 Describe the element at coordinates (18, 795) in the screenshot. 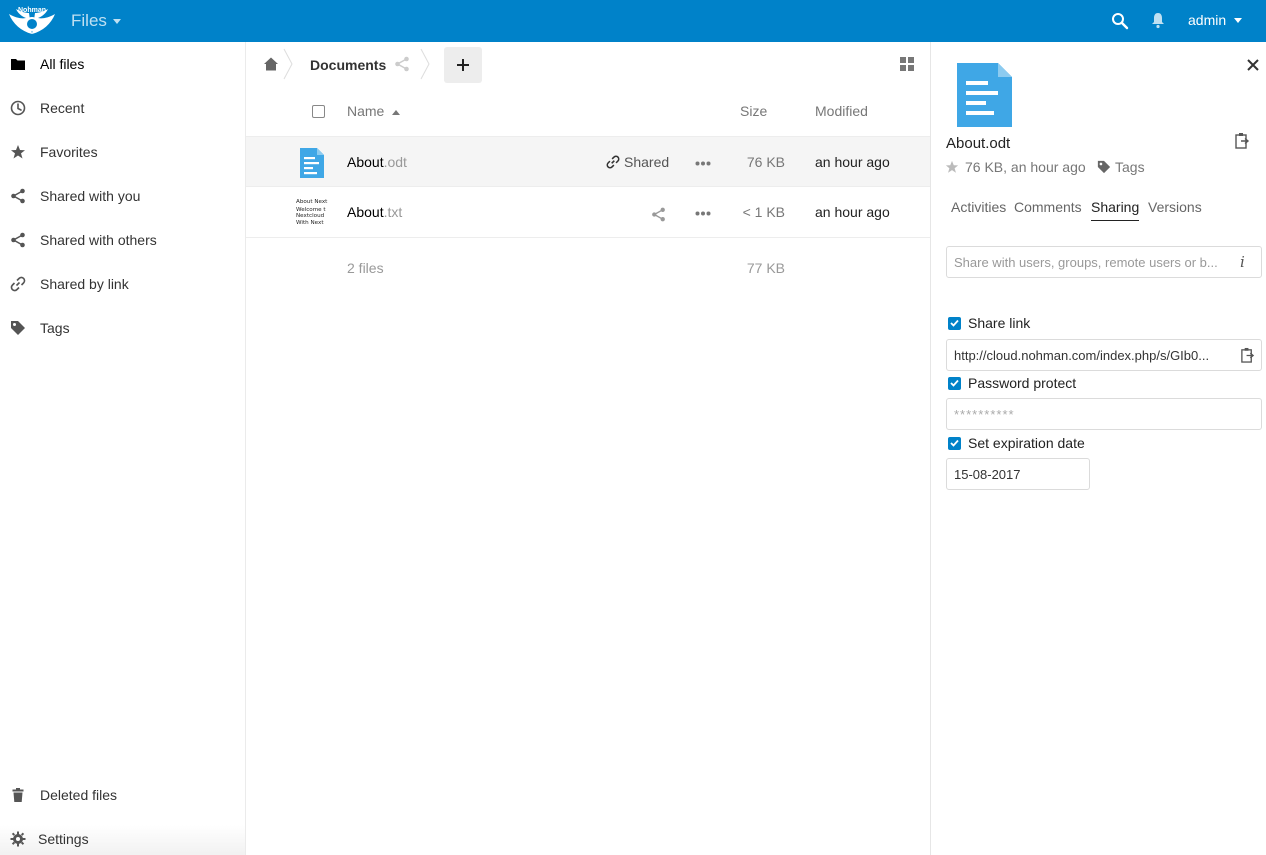

I see `trash-icon` at that location.